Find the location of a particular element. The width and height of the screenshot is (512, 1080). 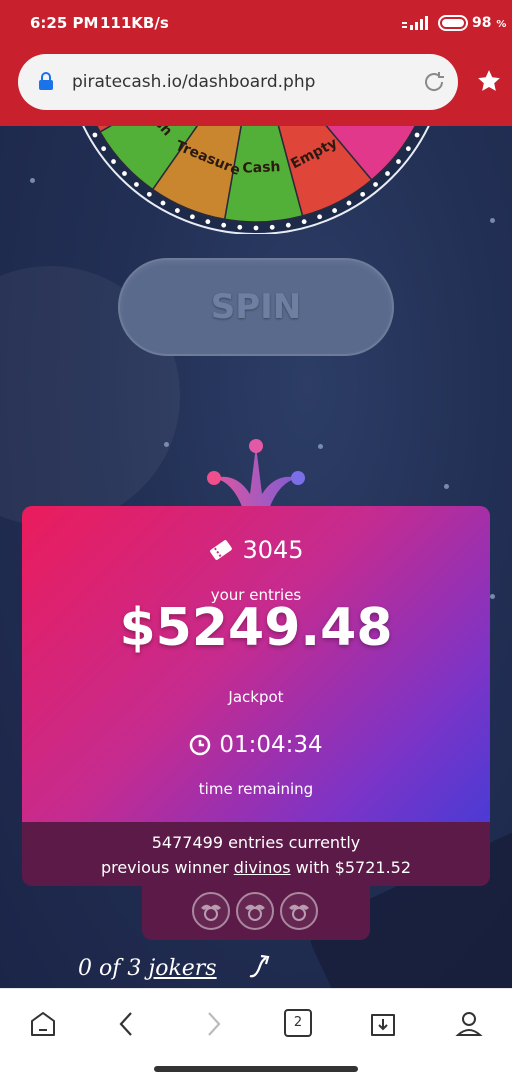

signal-icon is located at coordinates (415, 23).